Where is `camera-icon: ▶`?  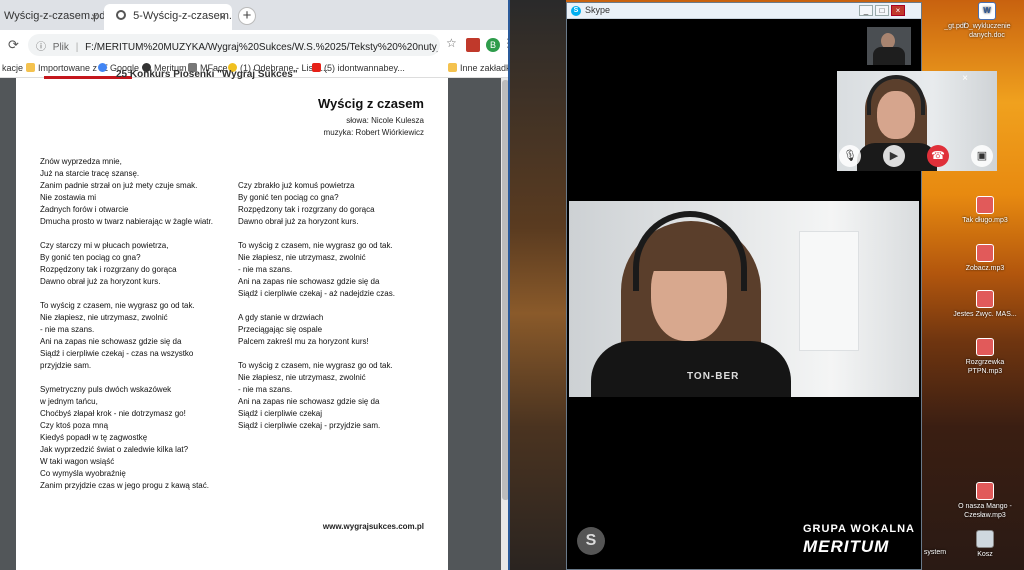 camera-icon: ▶ is located at coordinates (894, 156).